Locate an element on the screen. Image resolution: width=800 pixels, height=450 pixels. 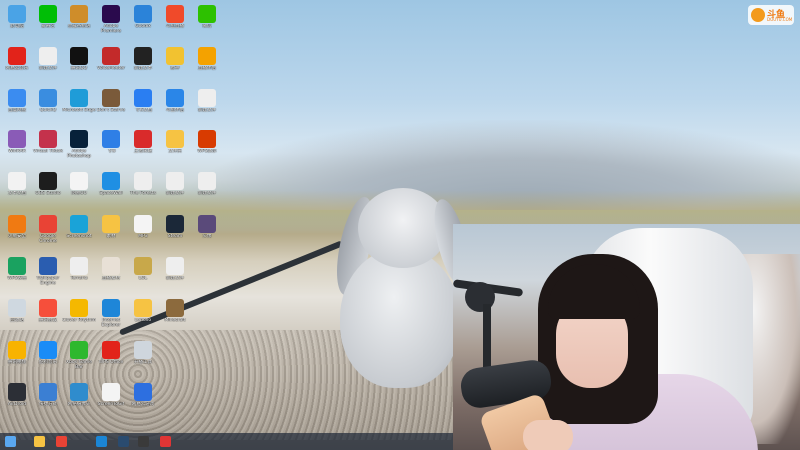
desktop-icon: QuickQ is located at coordinates (48, 107).